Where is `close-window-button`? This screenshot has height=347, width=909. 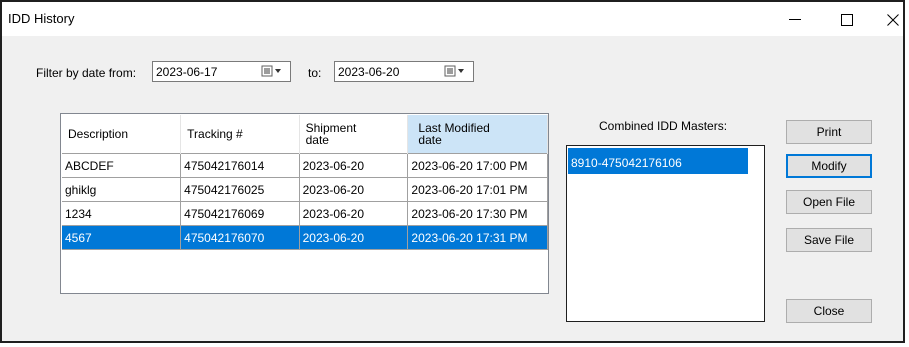 close-window-button is located at coordinates (889, 20).